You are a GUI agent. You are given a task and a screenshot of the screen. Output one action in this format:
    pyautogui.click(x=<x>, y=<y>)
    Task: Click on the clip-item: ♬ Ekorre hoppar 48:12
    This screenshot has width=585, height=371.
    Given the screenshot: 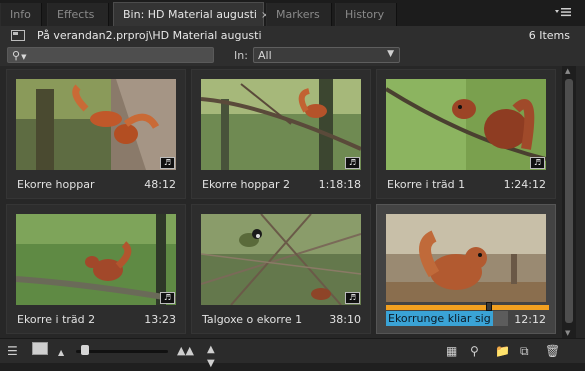 What is the action you would take?
    pyautogui.click(x=96, y=134)
    